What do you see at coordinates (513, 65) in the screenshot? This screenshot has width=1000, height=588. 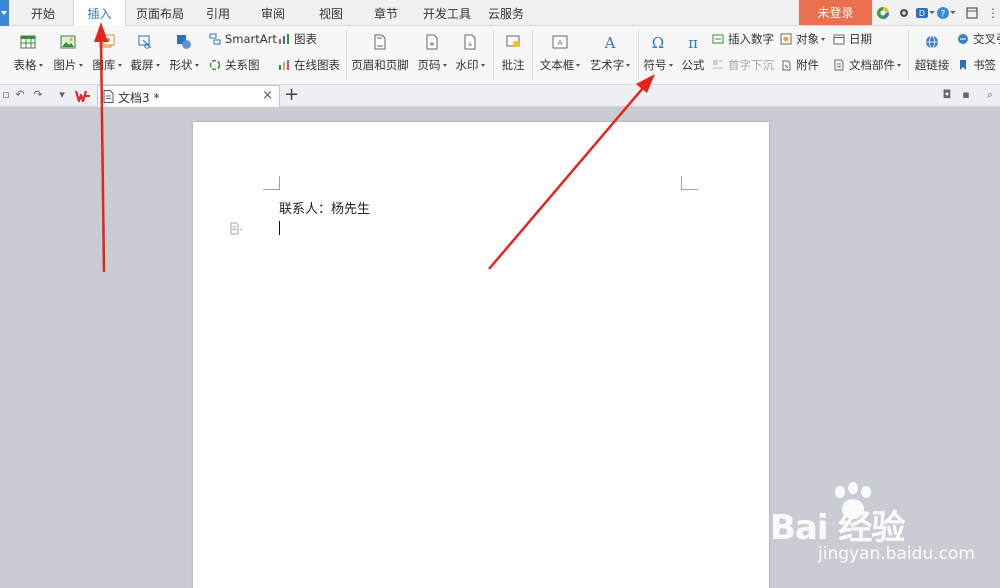 I see `comment-label: 批注` at bounding box center [513, 65].